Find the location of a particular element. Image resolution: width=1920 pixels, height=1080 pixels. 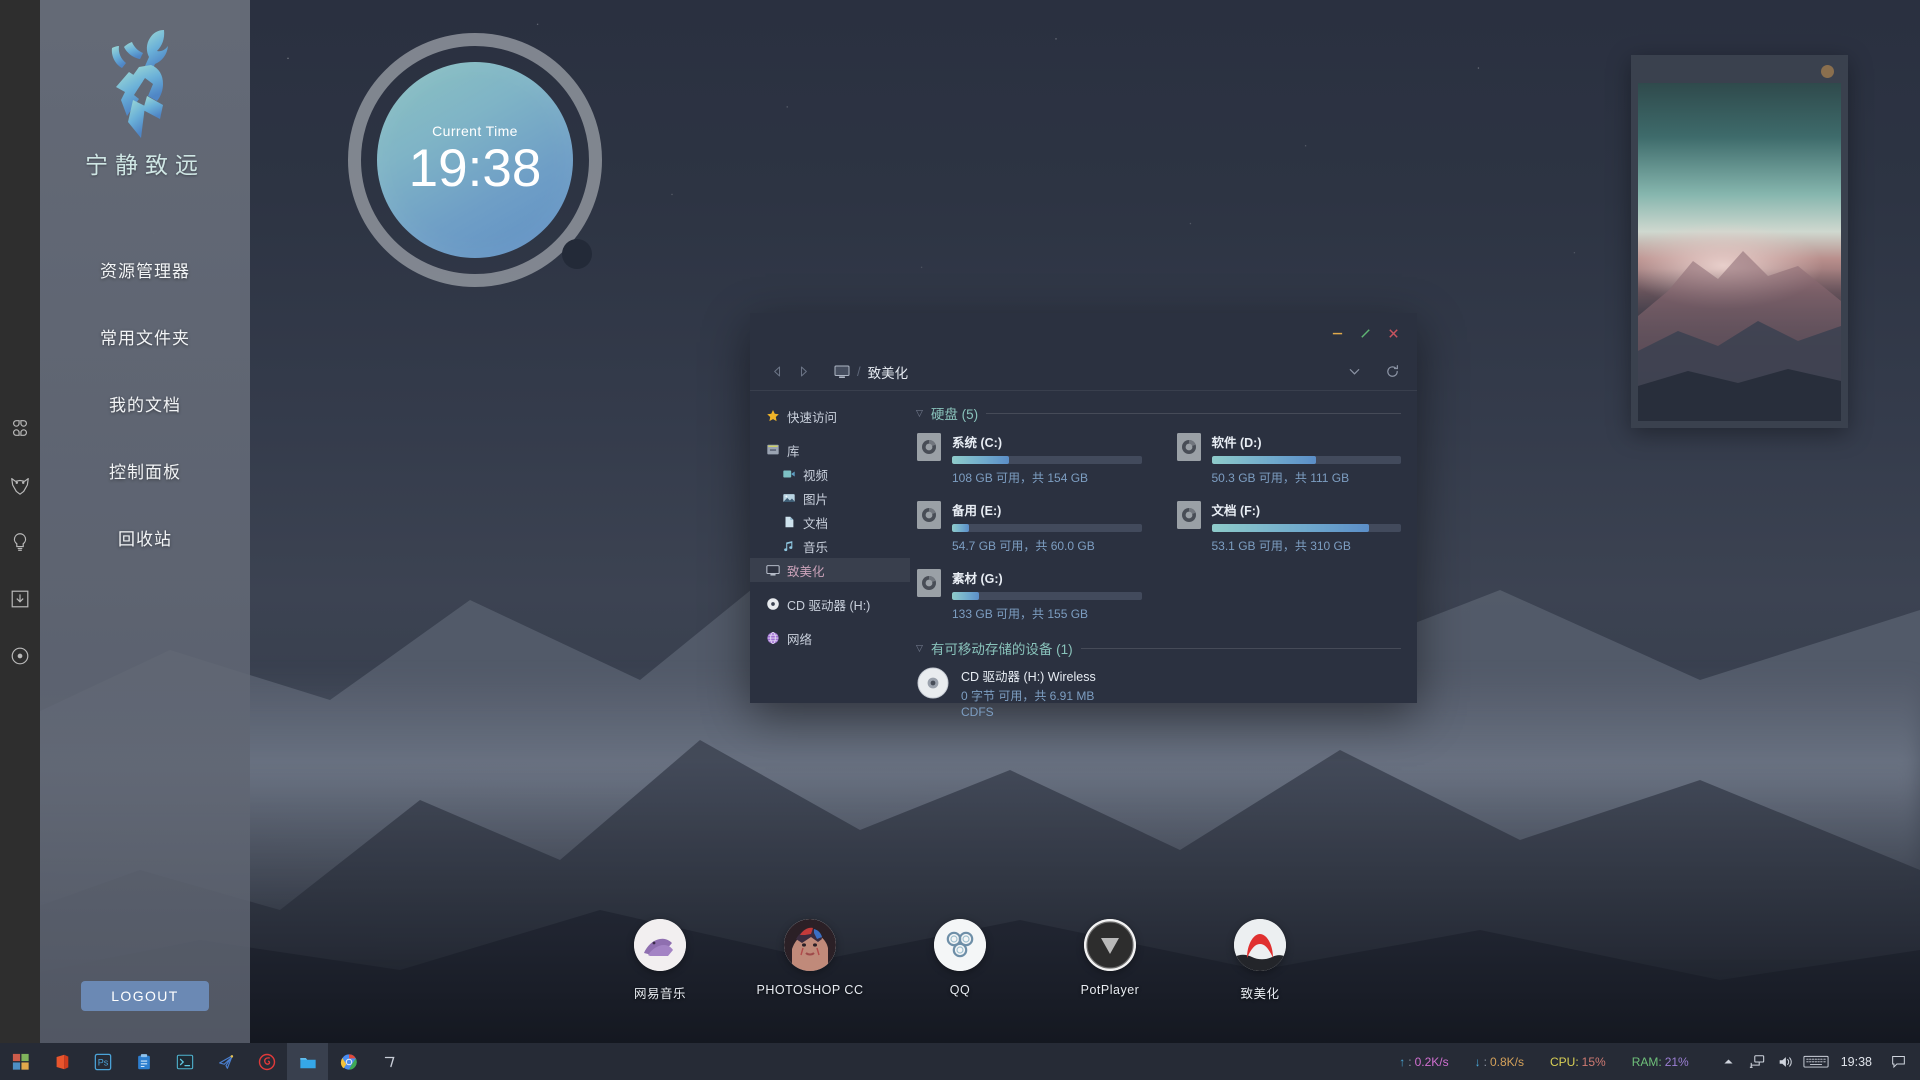

clock-seconds-dot is located at coordinates (577, 254).